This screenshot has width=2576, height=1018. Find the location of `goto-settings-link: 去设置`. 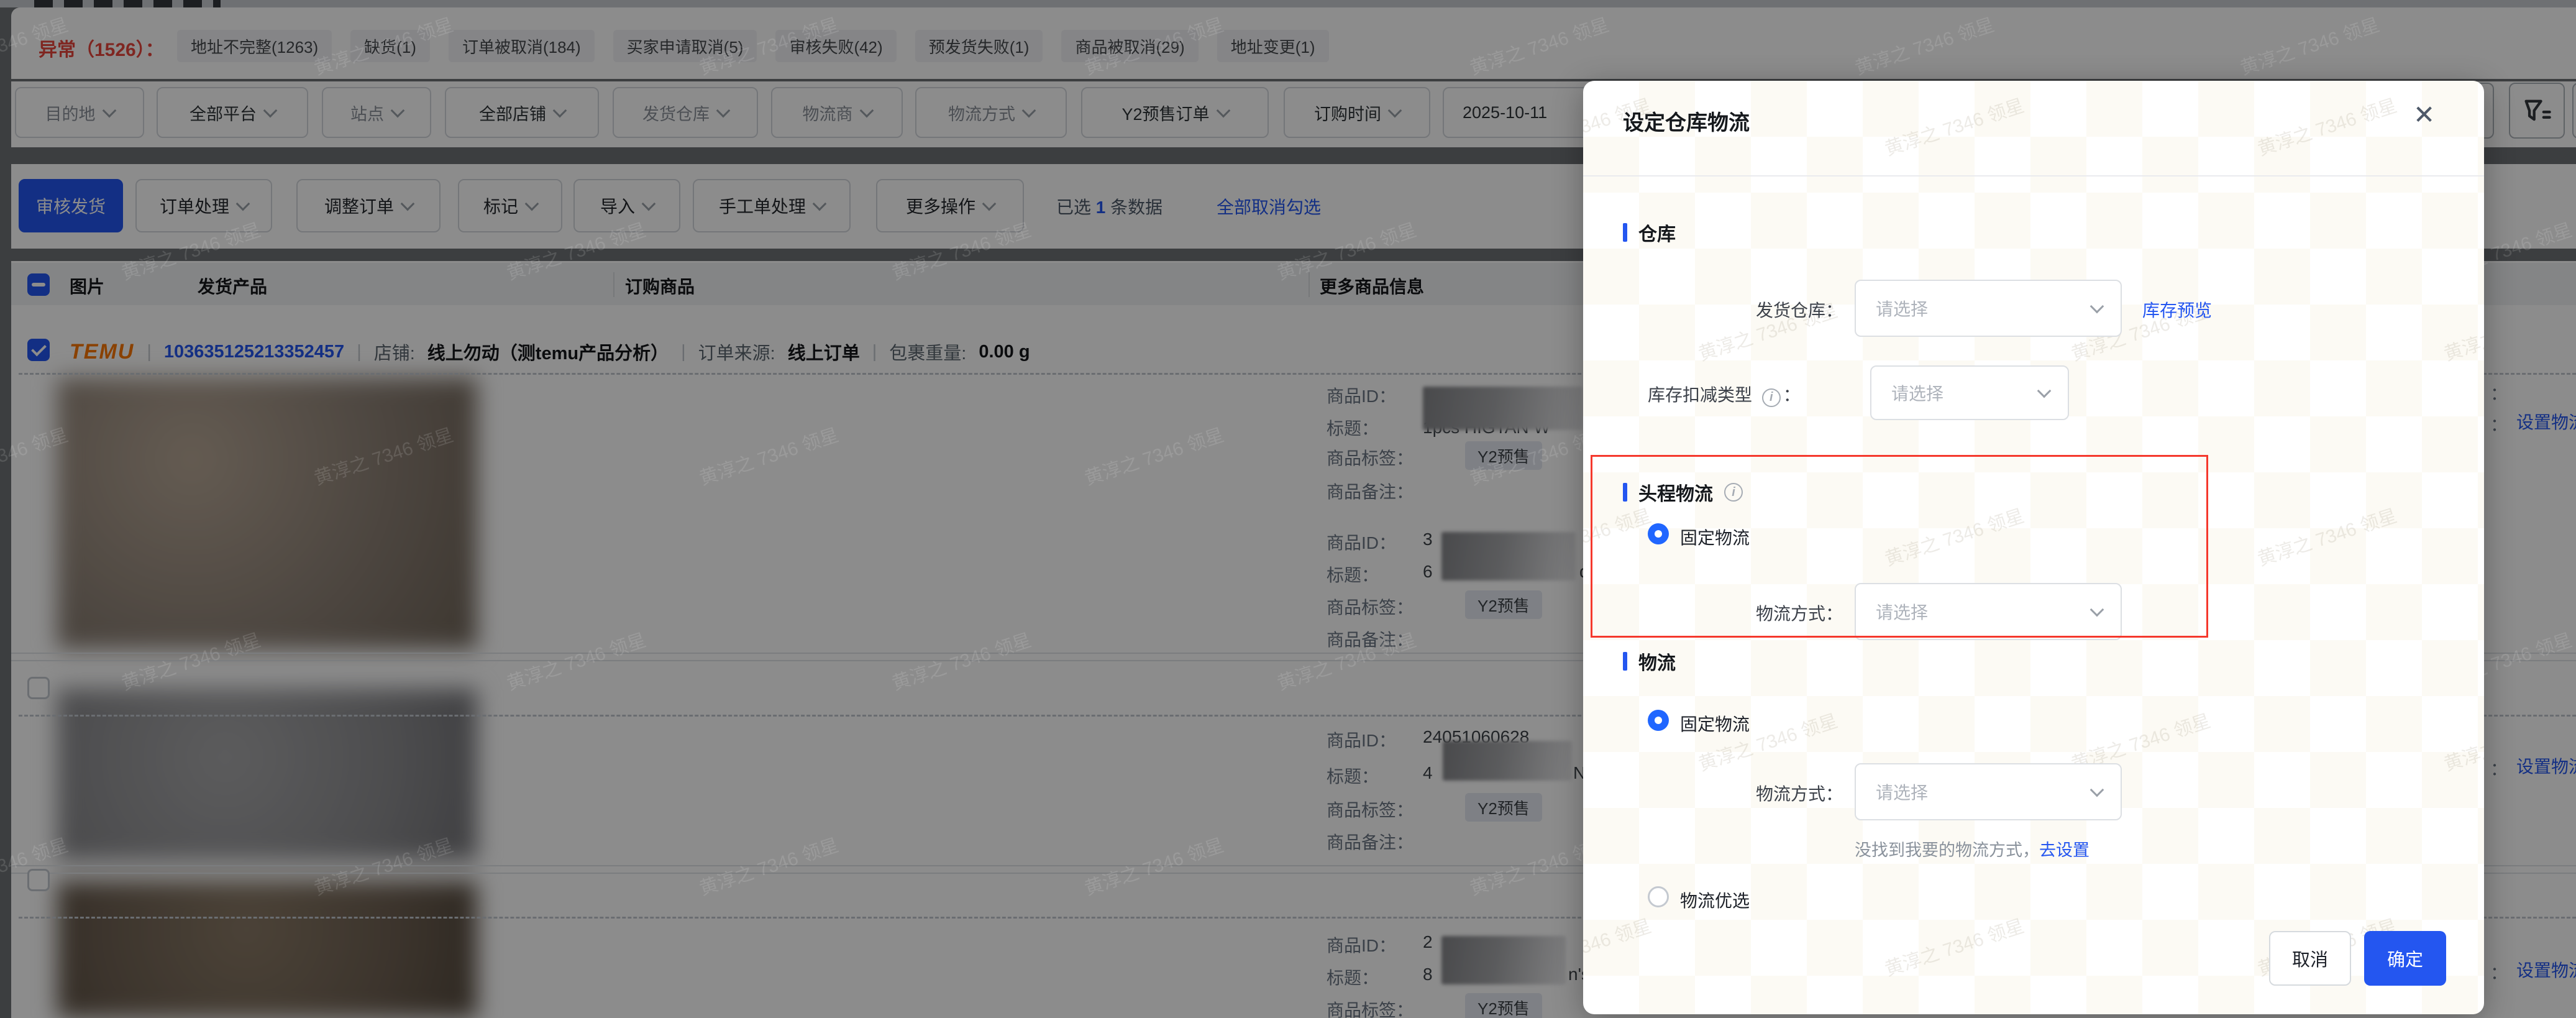

goto-settings-link: 去设置 is located at coordinates (2064, 850).